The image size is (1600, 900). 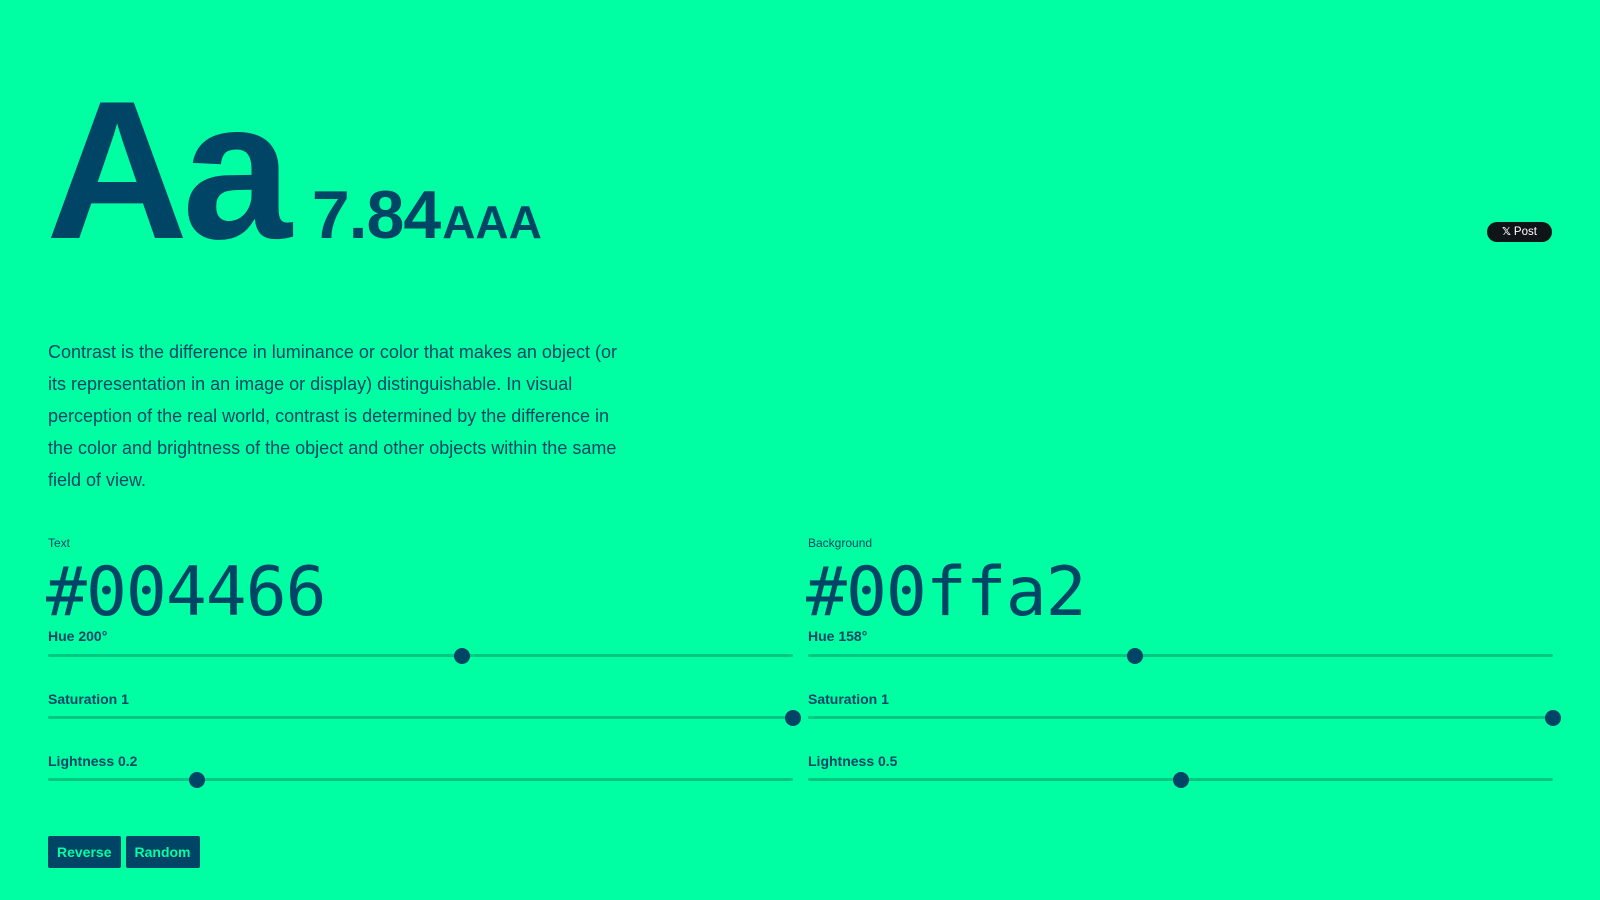 I want to click on sample-text: Aa, so click(x=169, y=170).